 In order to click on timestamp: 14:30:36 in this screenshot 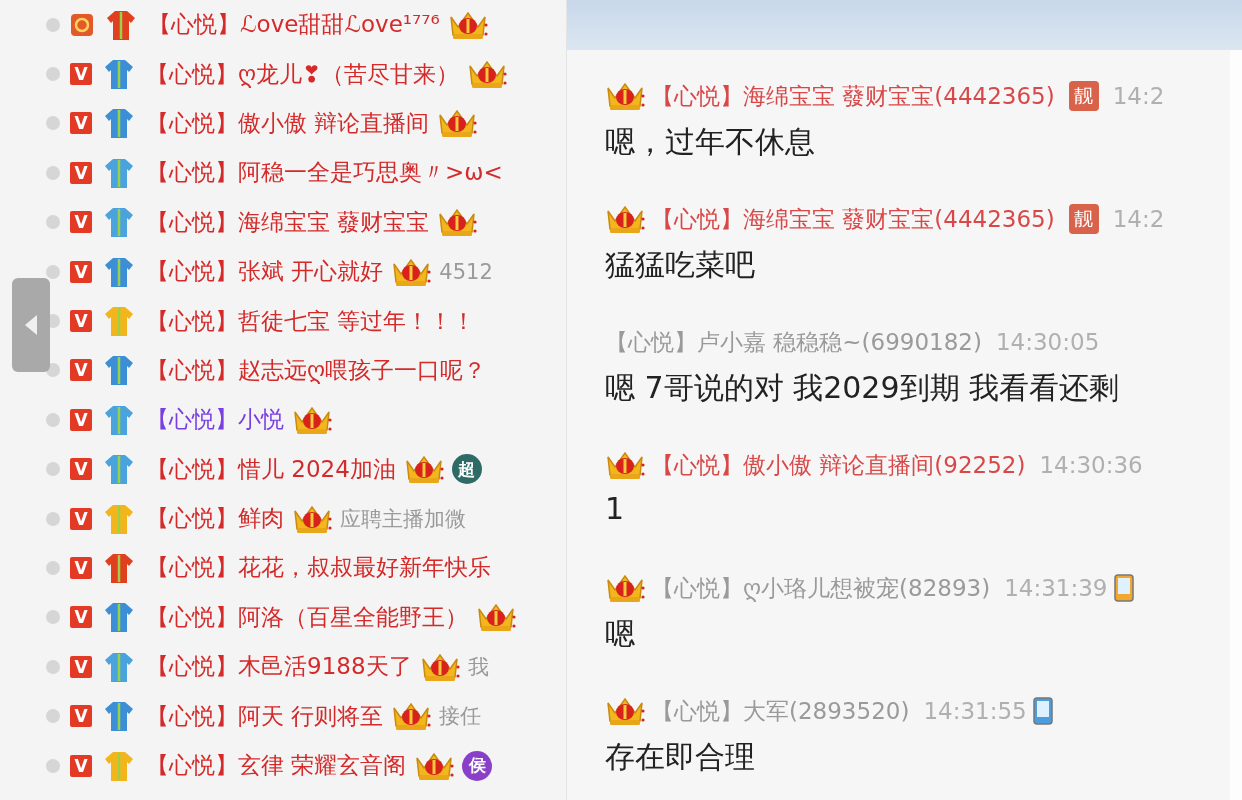, I will do `click(1091, 465)`.